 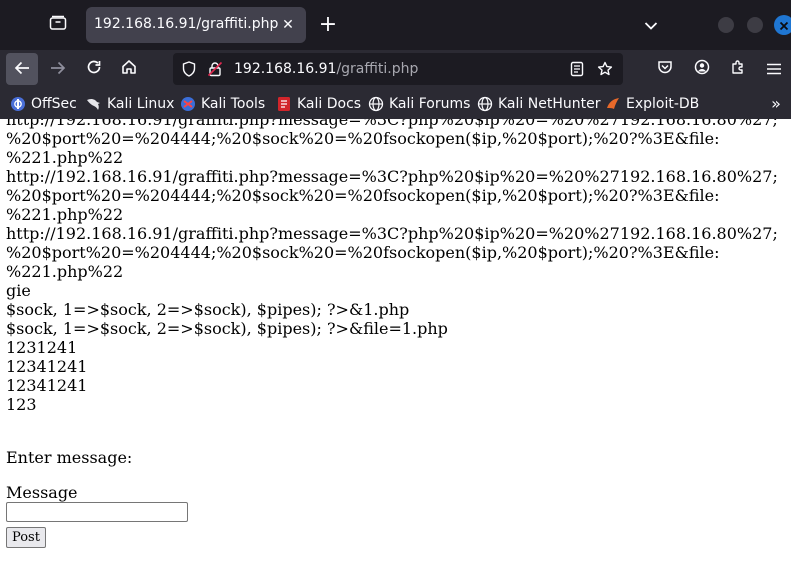 I want to click on active-tab: 192.168.16.91/graffiti.php ✕, so click(x=196, y=25).